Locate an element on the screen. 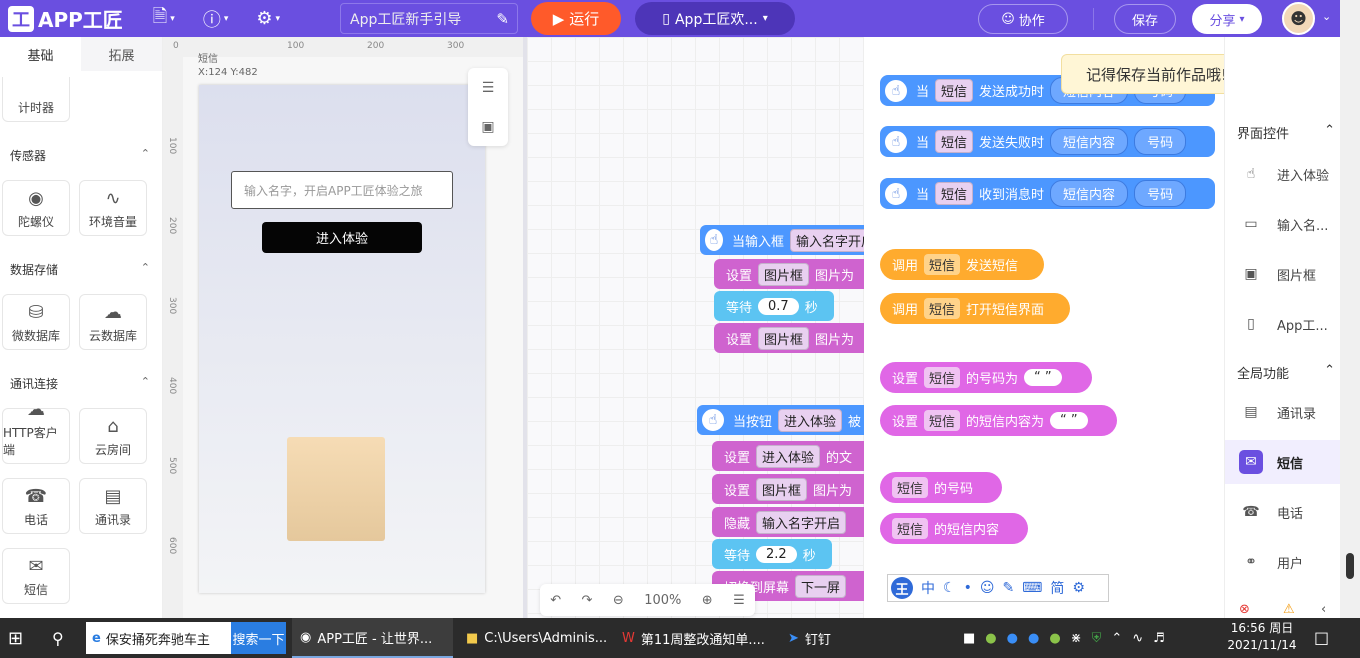 Image resolution: width=1360 pixels, height=658 pixels. section-storage: 数据存储 ⌃ is located at coordinates (80, 269).